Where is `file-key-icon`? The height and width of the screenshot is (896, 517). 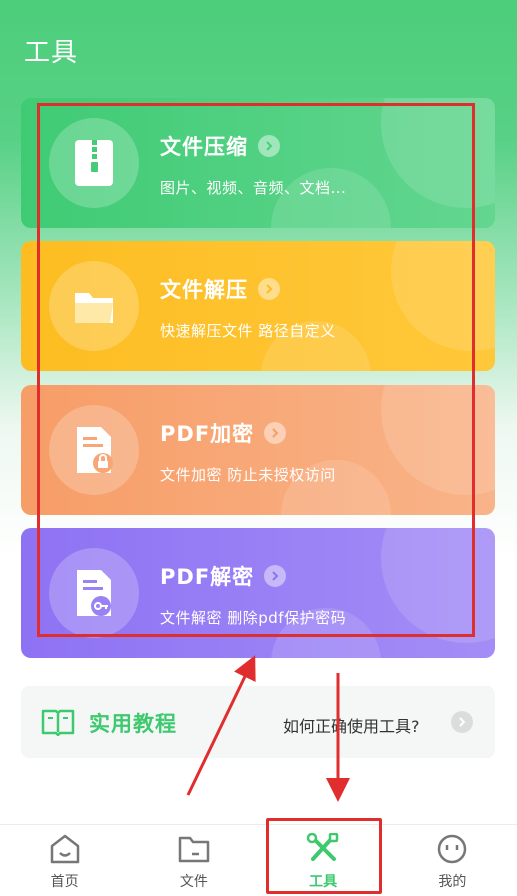
file-key-icon is located at coordinates (94, 593).